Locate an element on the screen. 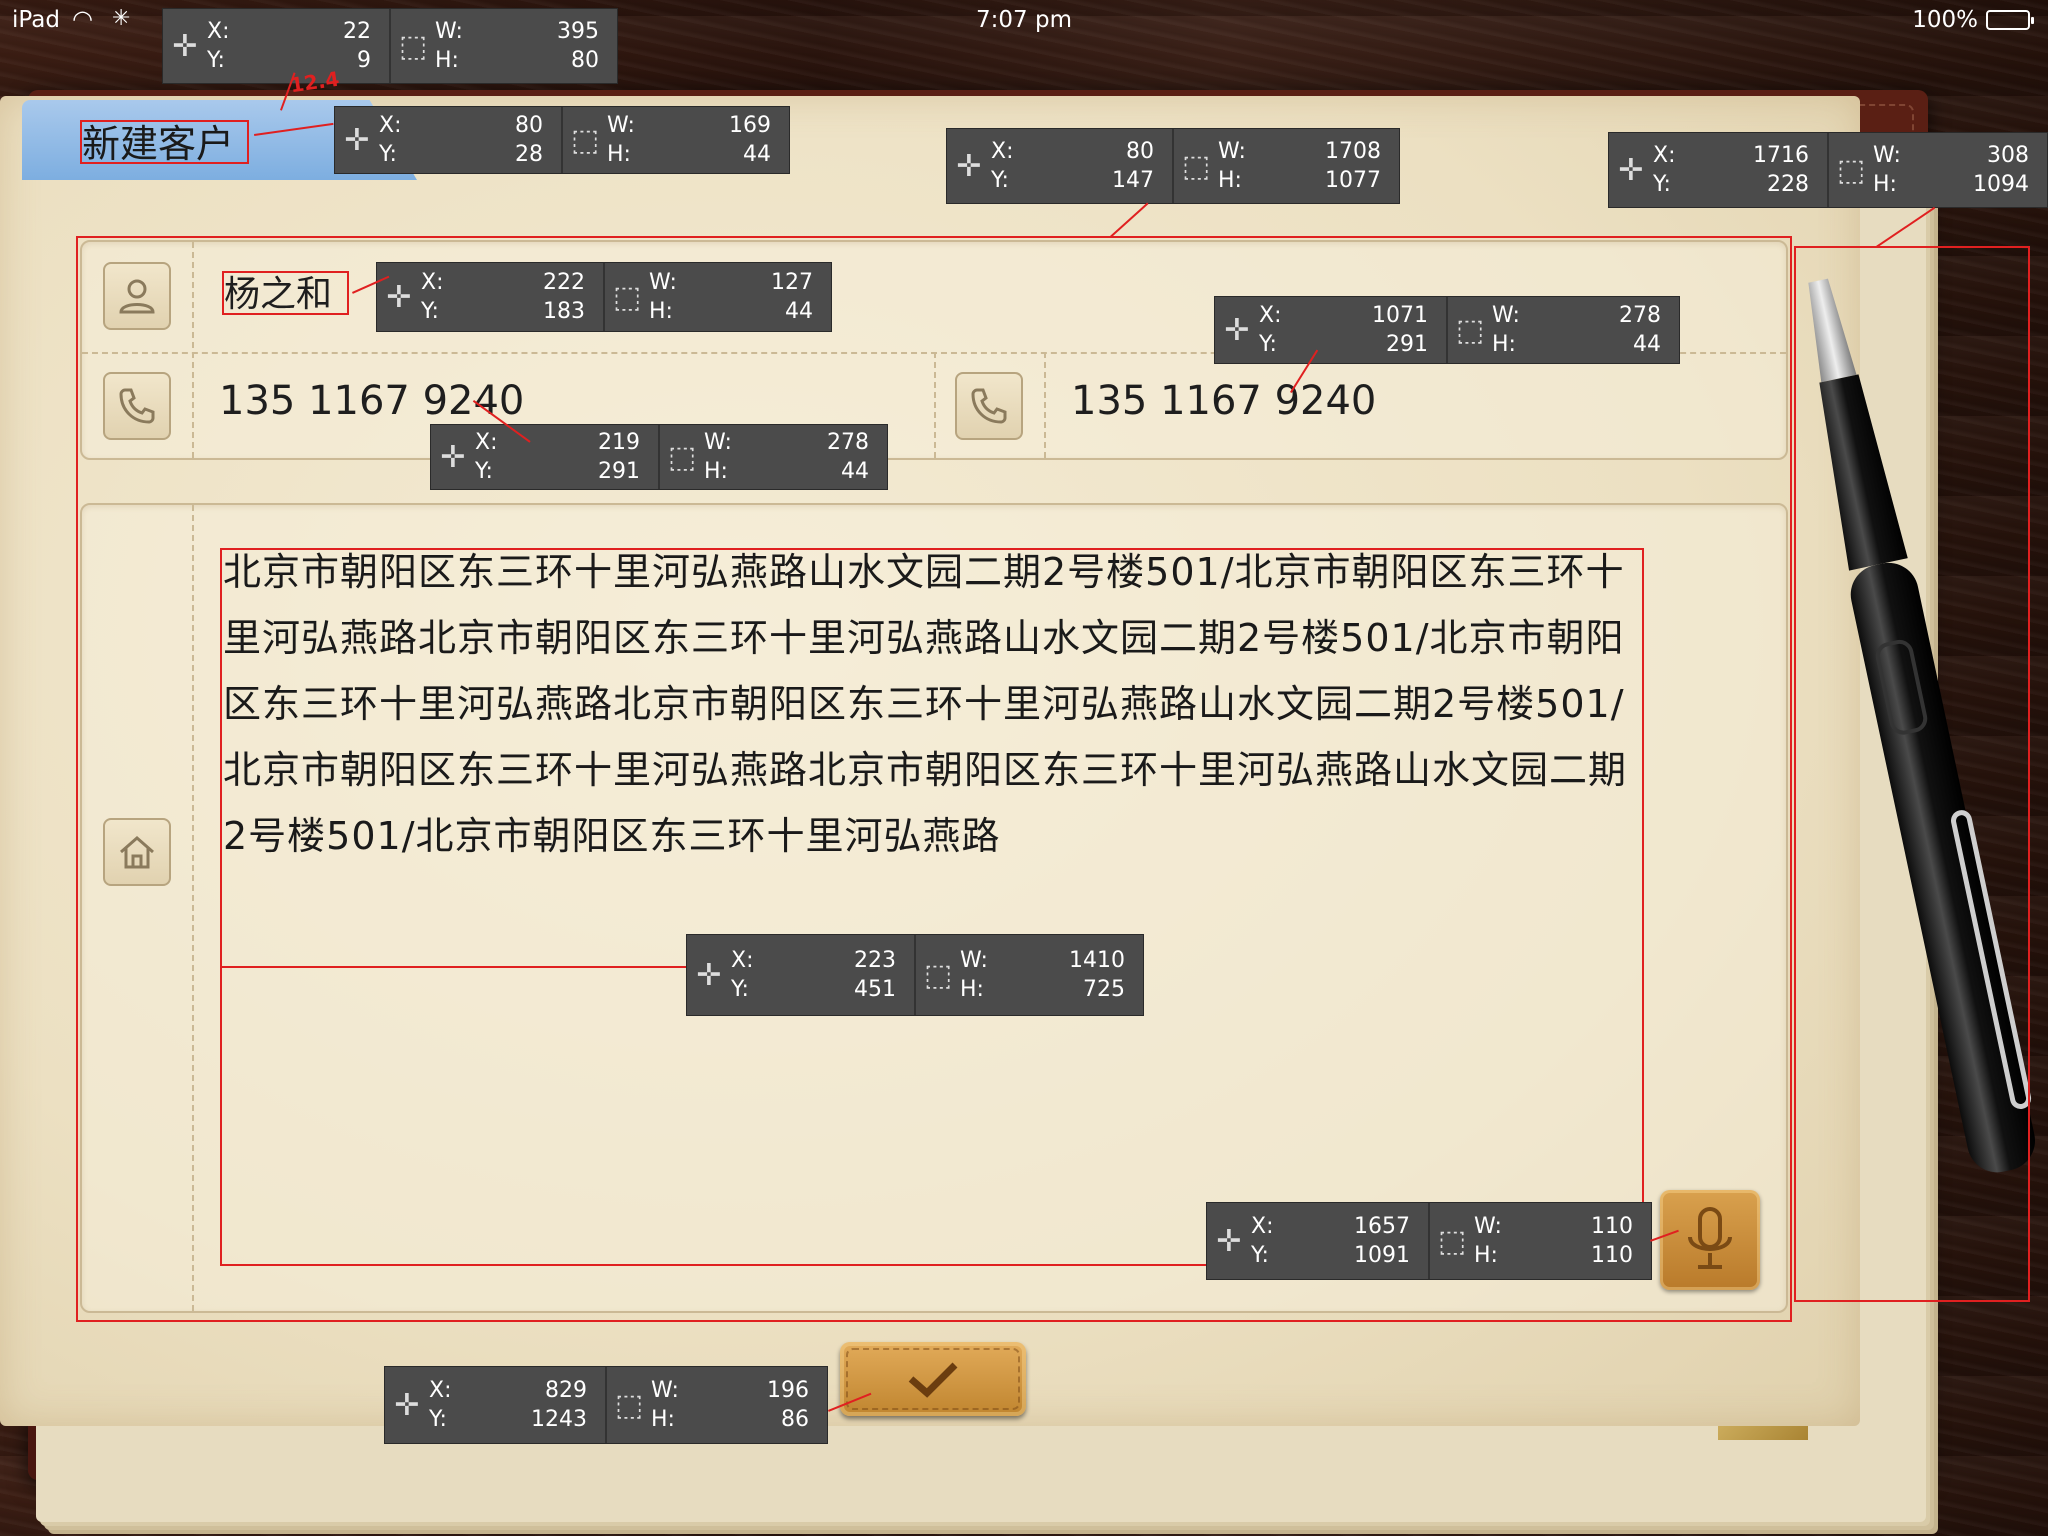 This screenshot has width=2048, height=1536. measurement-overlay: ✛ X: 222 Y: 183 ⬚ W: 127 H: 44 is located at coordinates (604, 297).